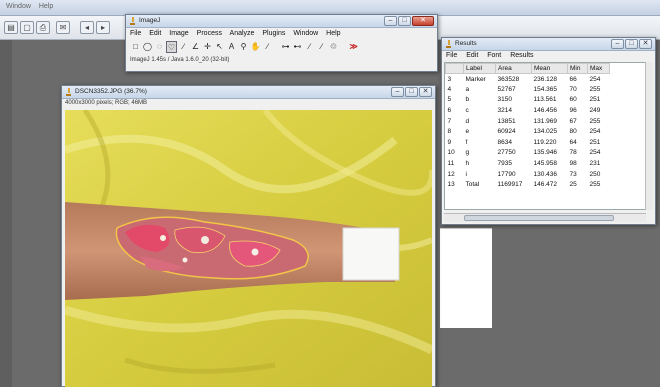  What do you see at coordinates (513, 68) in the screenshot?
I see `column-header-area: Area` at bounding box center [513, 68].